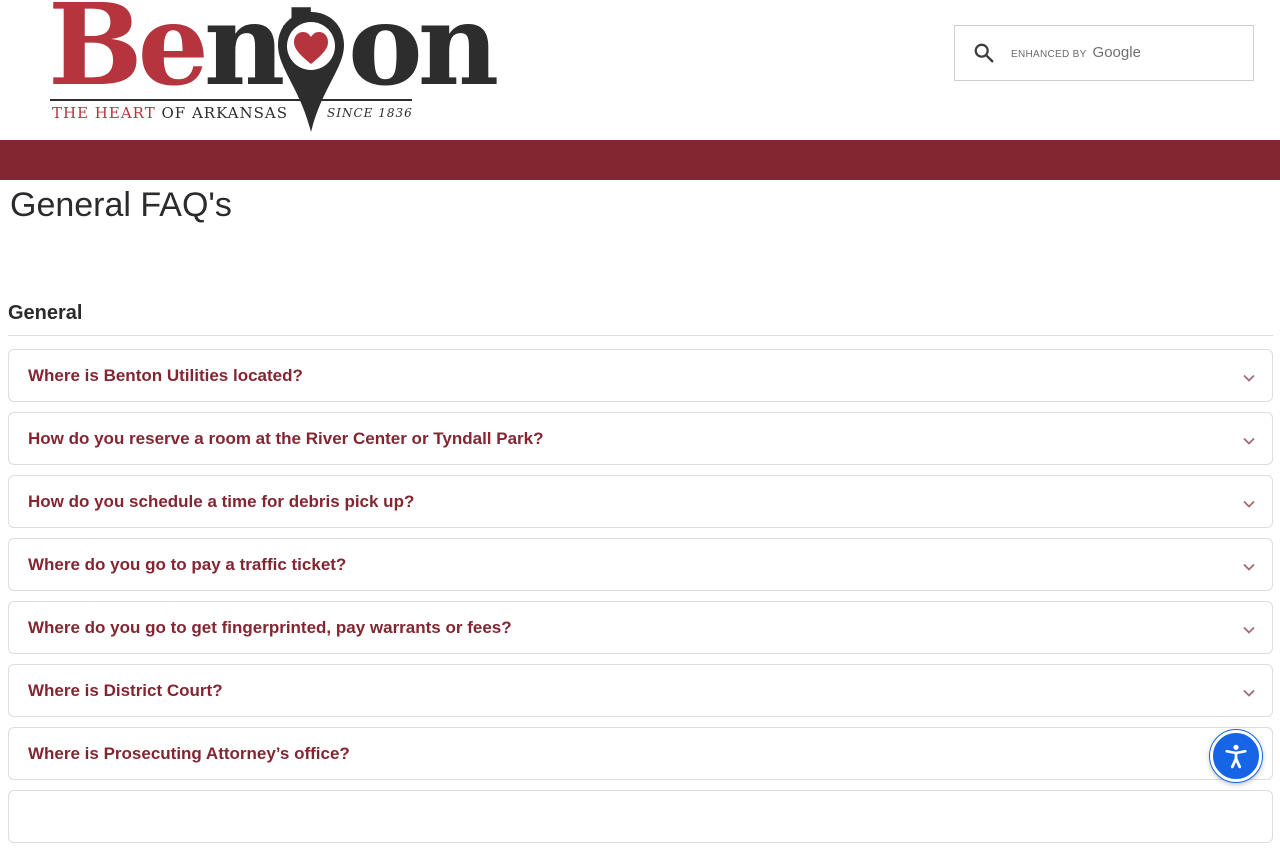  I want to click on google-label: Google, so click(1116, 52).